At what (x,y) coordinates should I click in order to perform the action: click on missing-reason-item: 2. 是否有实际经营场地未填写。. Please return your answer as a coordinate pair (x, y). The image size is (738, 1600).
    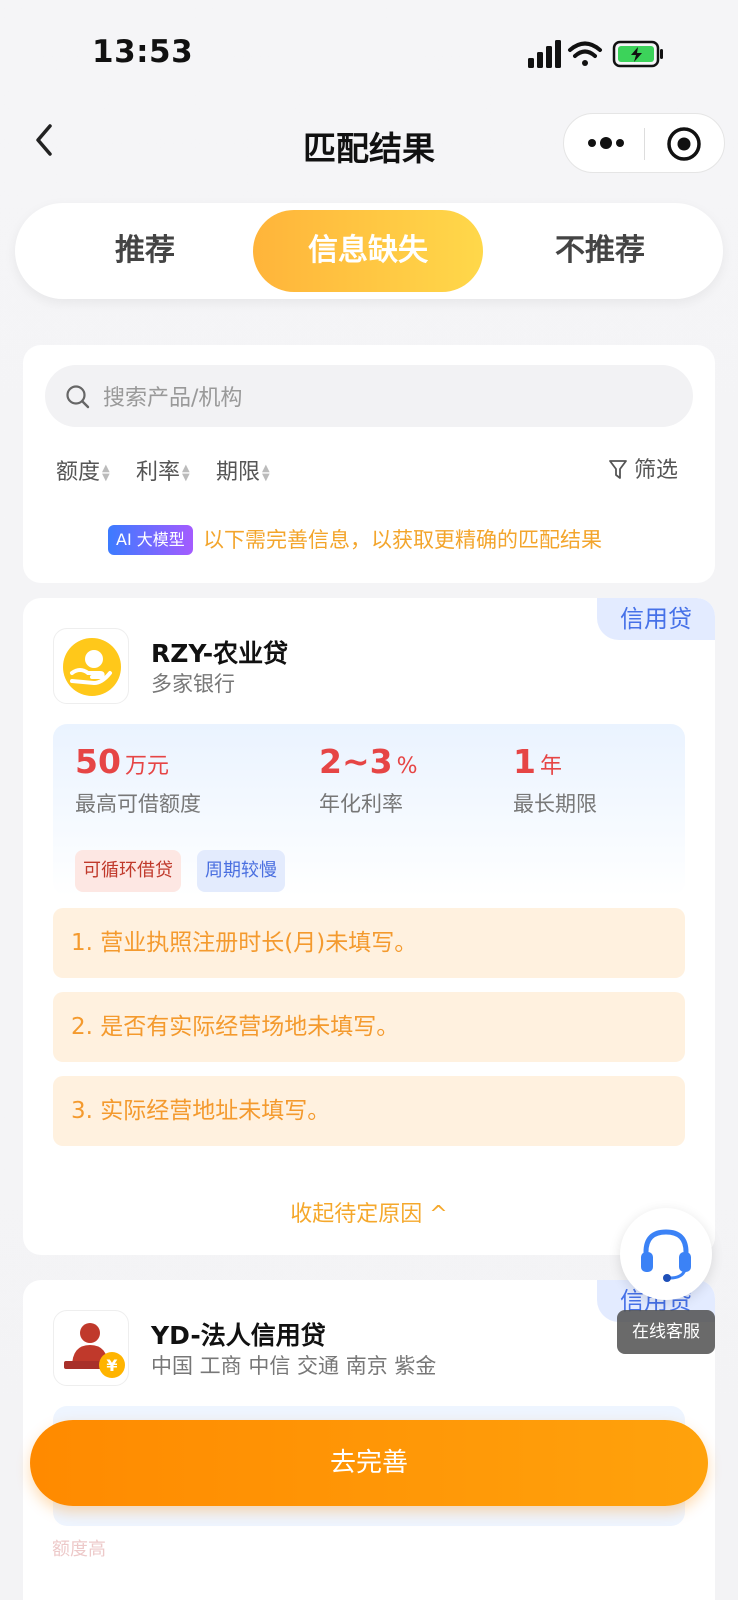
    Looking at the image, I should click on (369, 1027).